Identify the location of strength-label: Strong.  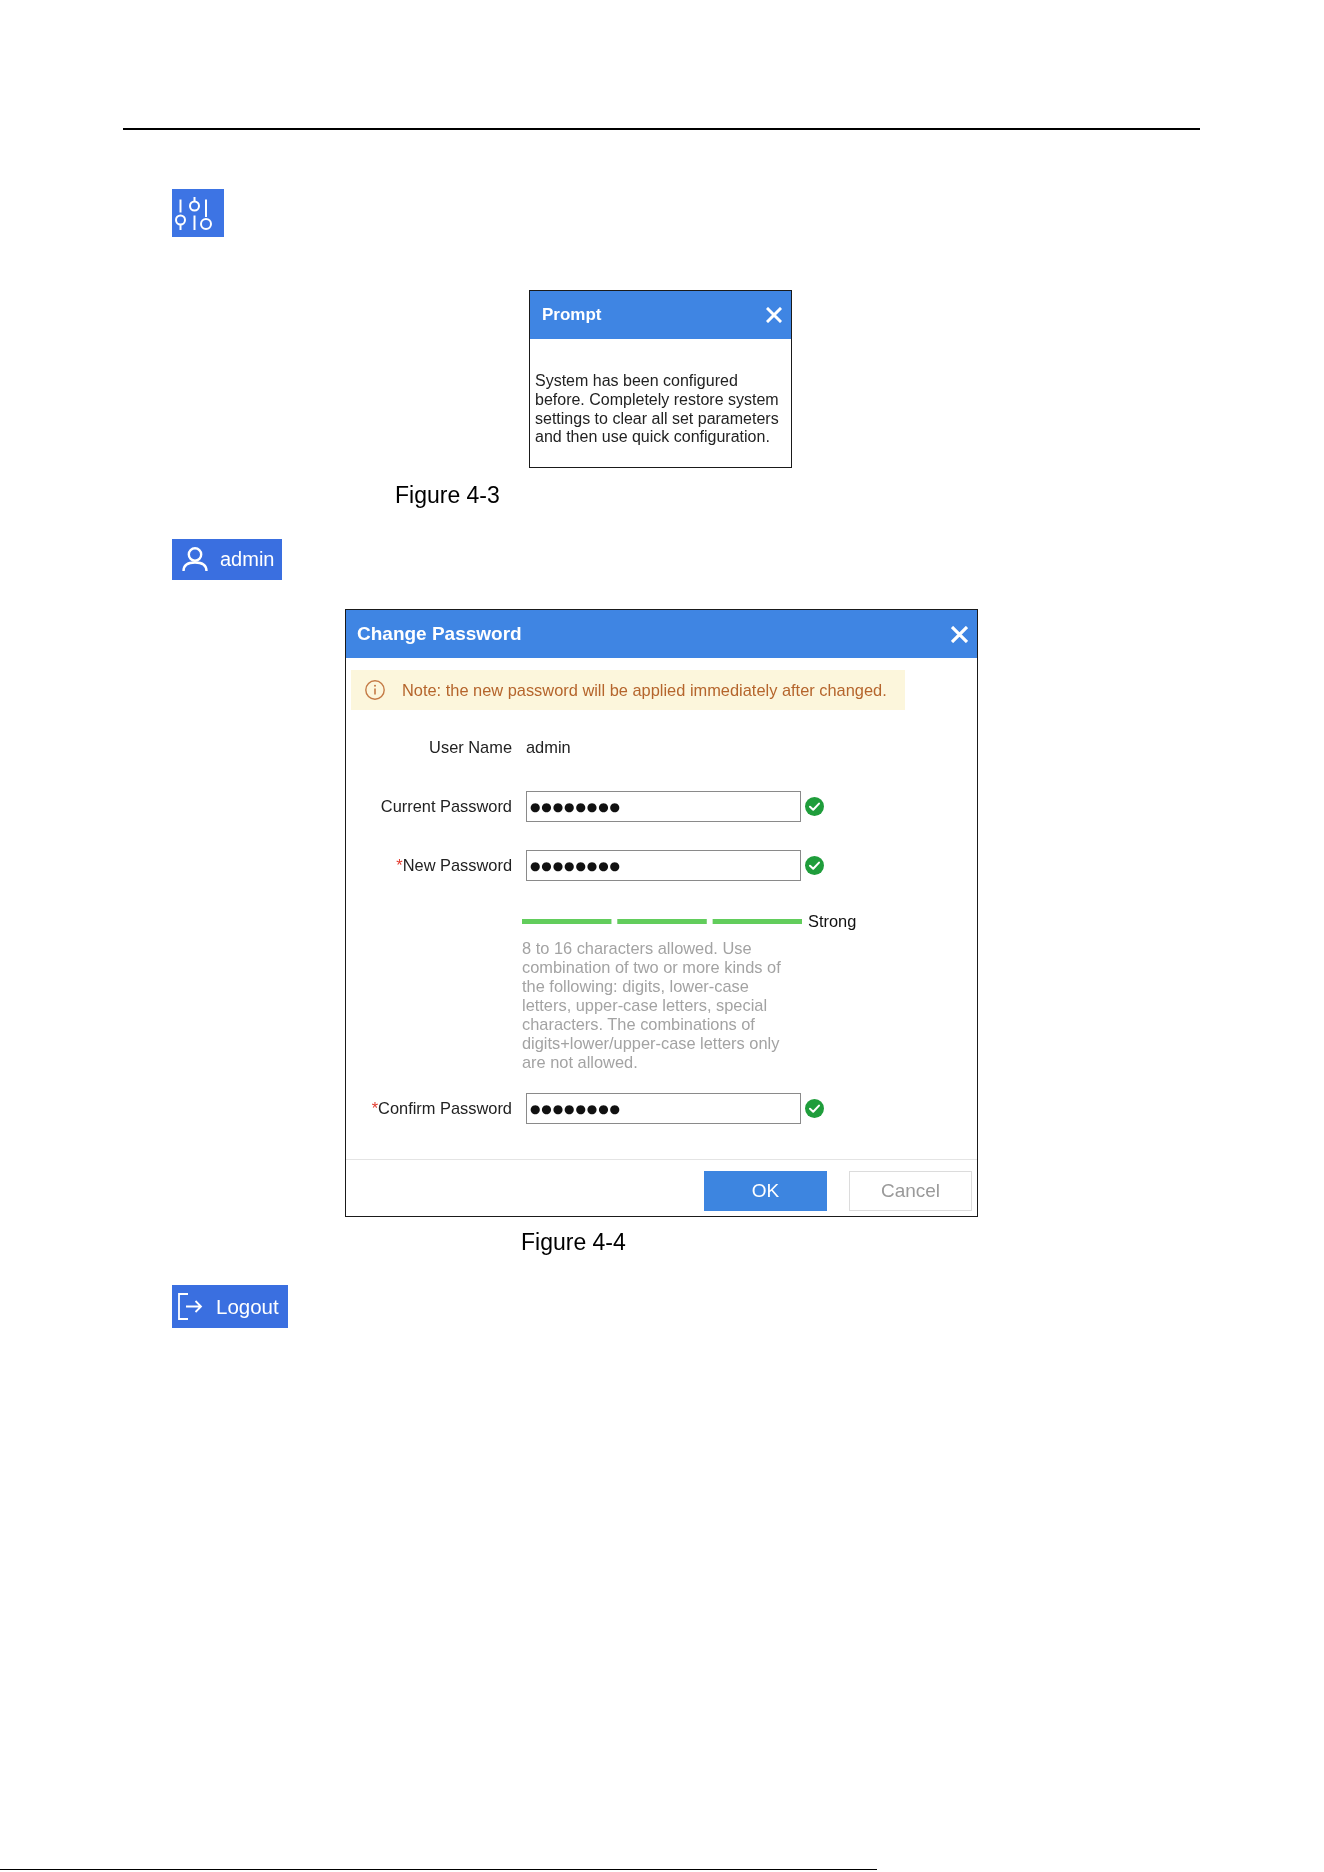
(832, 922).